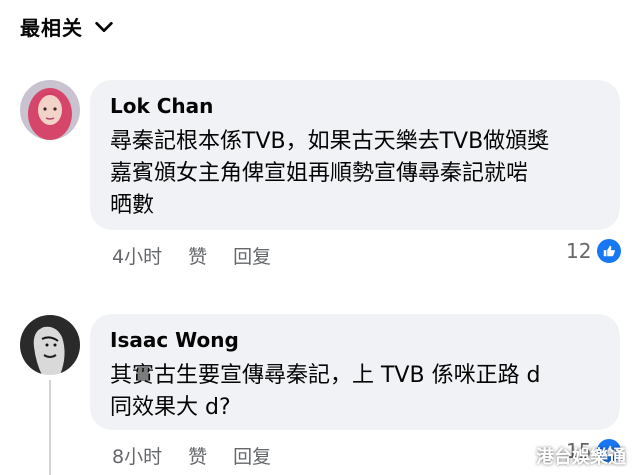  I want to click on reaction-count: 12, so click(579, 251).